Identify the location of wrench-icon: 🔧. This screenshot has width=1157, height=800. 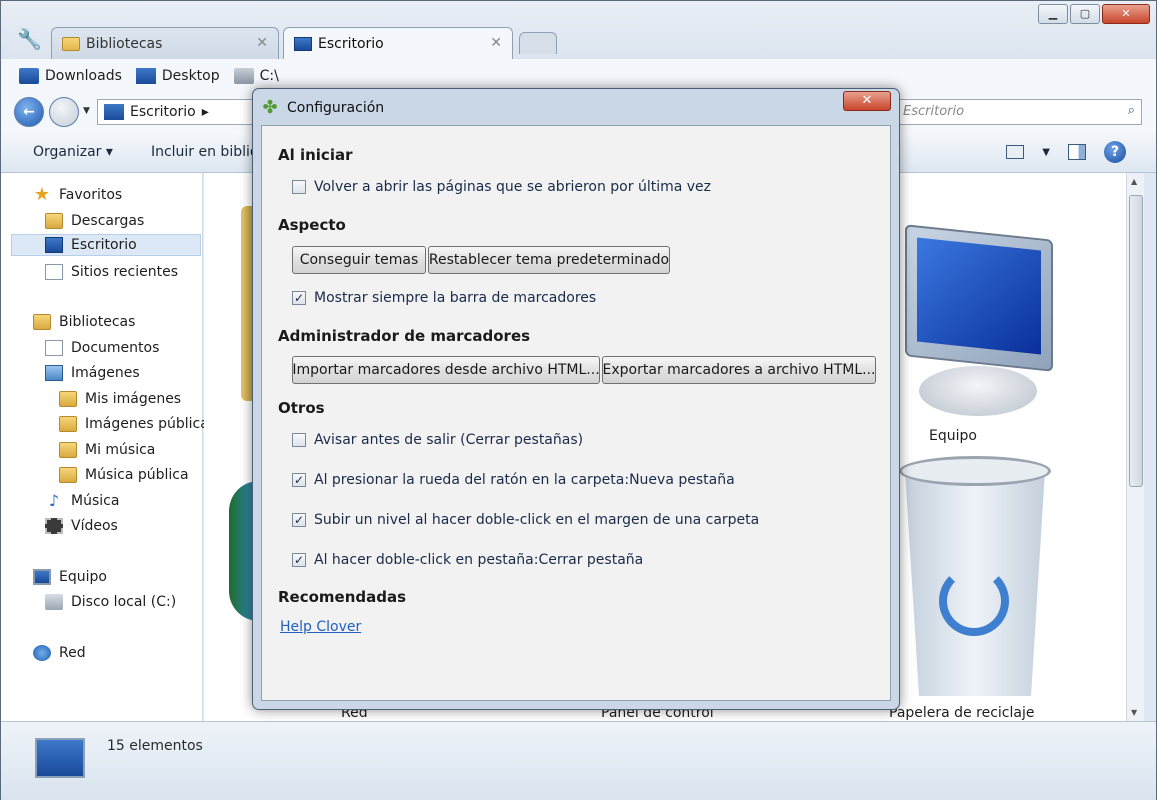
(29, 39).